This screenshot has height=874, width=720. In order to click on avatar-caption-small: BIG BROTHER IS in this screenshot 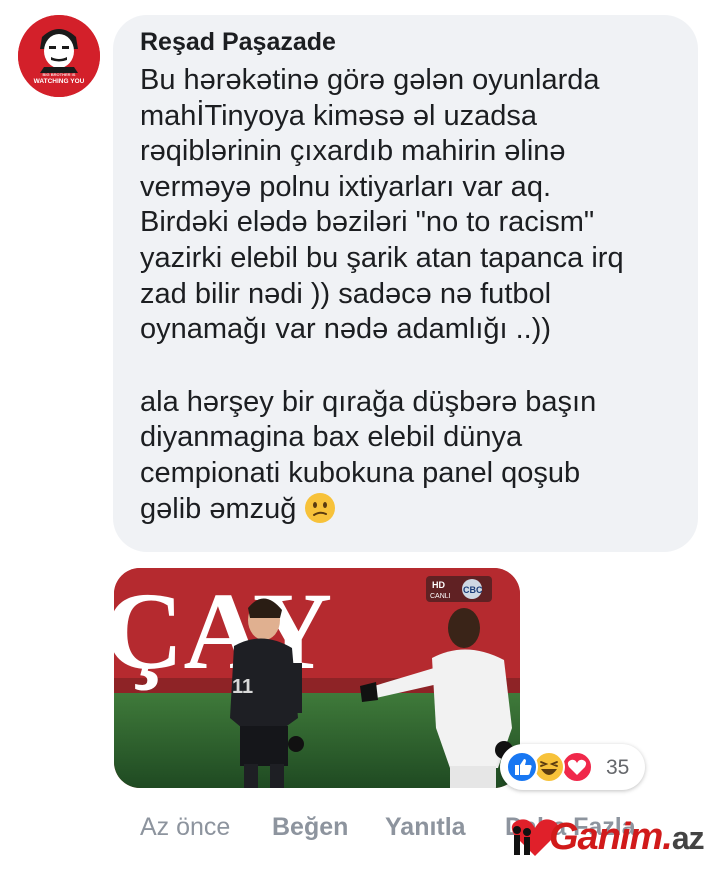, I will do `click(59, 74)`.